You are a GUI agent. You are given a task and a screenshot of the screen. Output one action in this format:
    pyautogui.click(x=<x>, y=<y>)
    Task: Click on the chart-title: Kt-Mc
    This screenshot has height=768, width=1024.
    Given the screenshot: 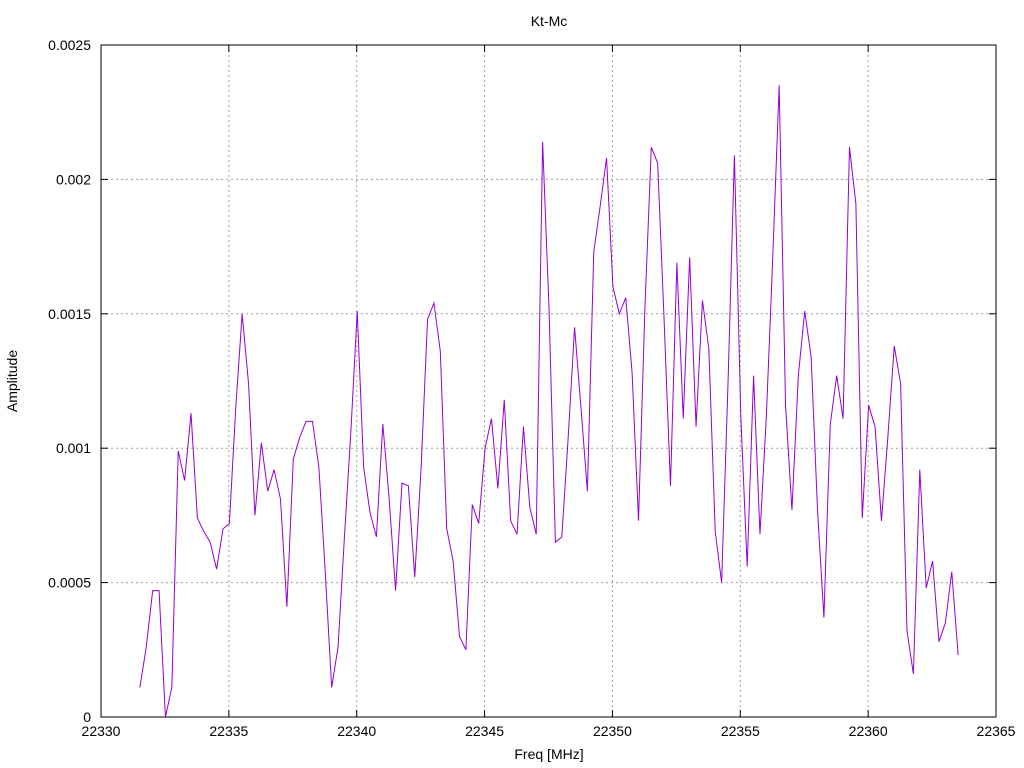 What is the action you would take?
    pyautogui.click(x=549, y=21)
    